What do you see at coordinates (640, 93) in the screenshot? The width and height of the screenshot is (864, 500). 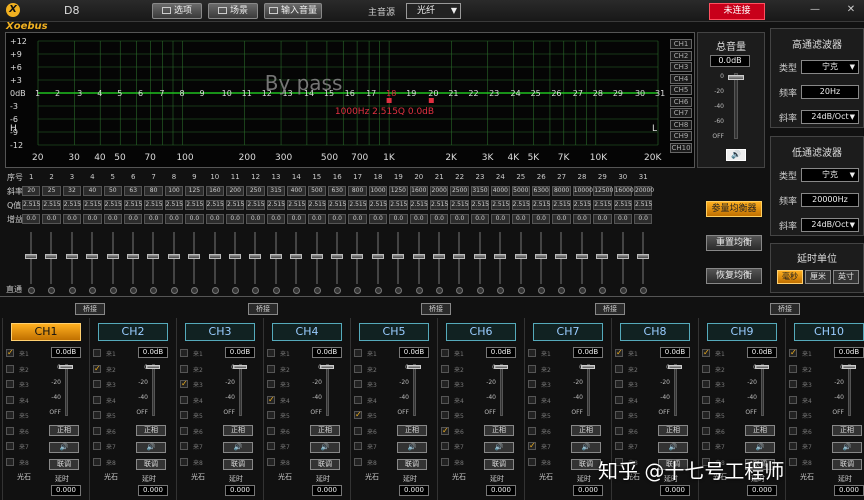 I see `band-number: 30` at bounding box center [640, 93].